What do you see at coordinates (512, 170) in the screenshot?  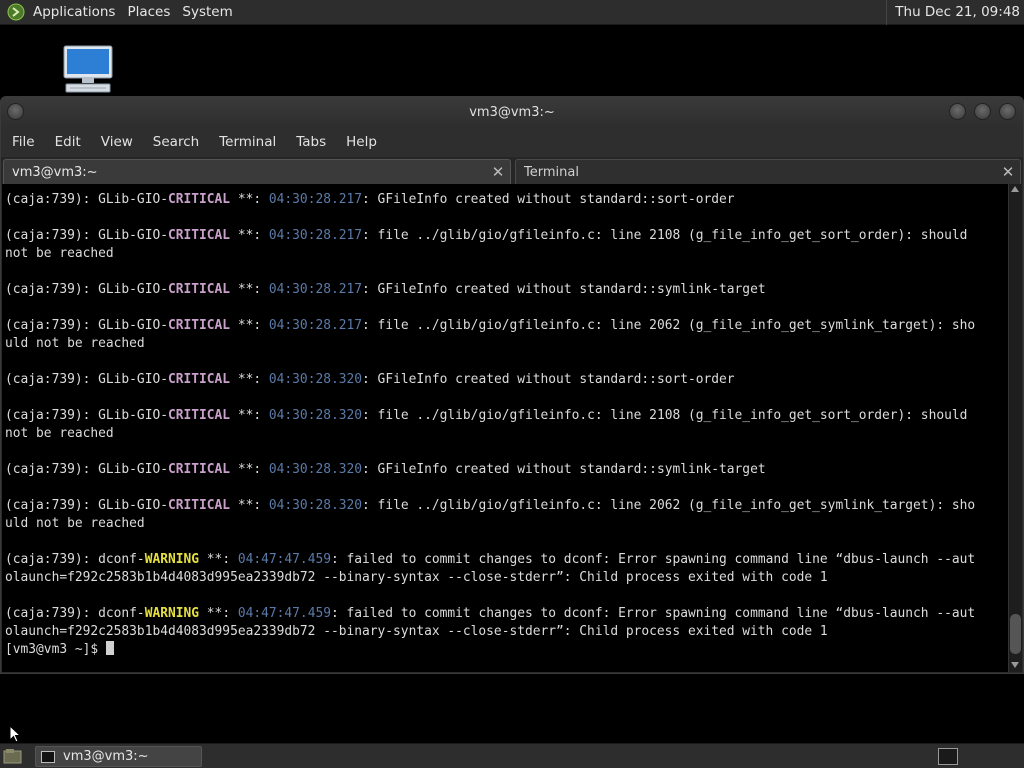 I see `tab-bar: vm3@vm3:~ ✕ Terminal ✕` at bounding box center [512, 170].